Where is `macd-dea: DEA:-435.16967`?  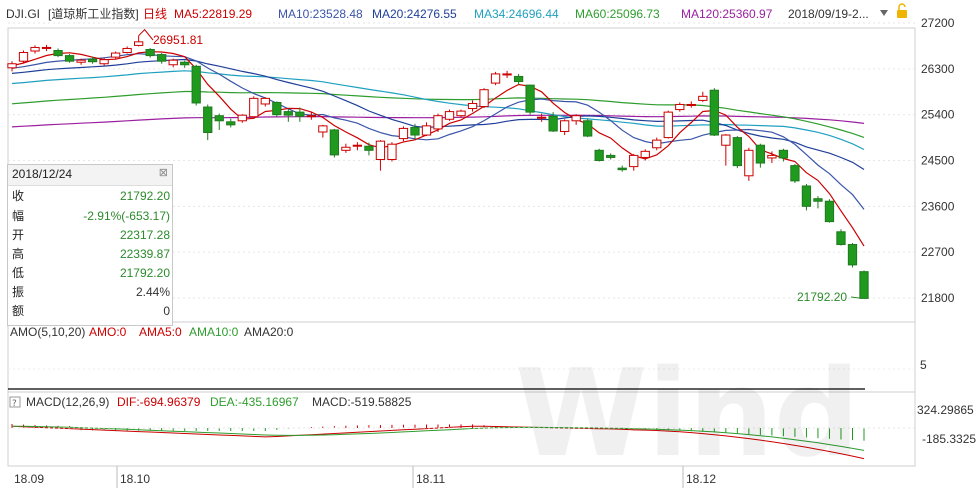 macd-dea: DEA:-435.16967 is located at coordinates (254, 402).